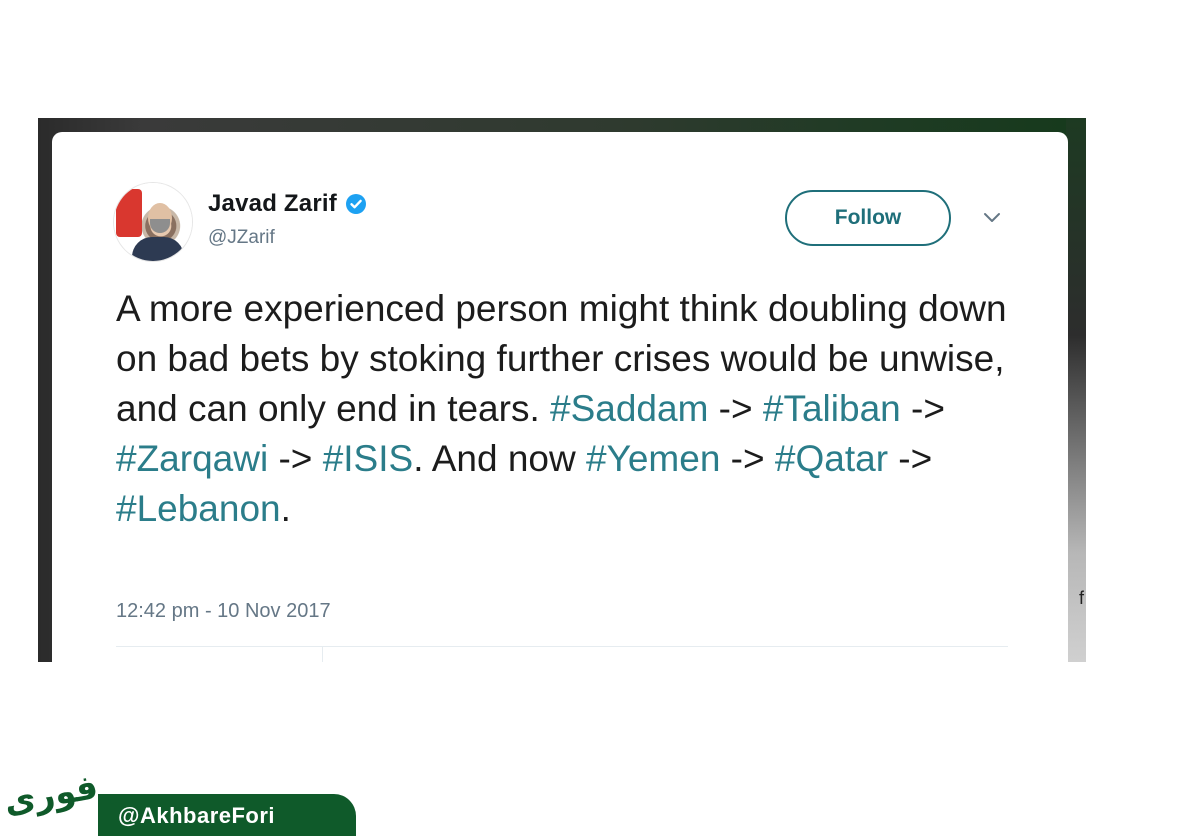  What do you see at coordinates (831, 458) in the screenshot?
I see `hashtag-link: #Qatar` at bounding box center [831, 458].